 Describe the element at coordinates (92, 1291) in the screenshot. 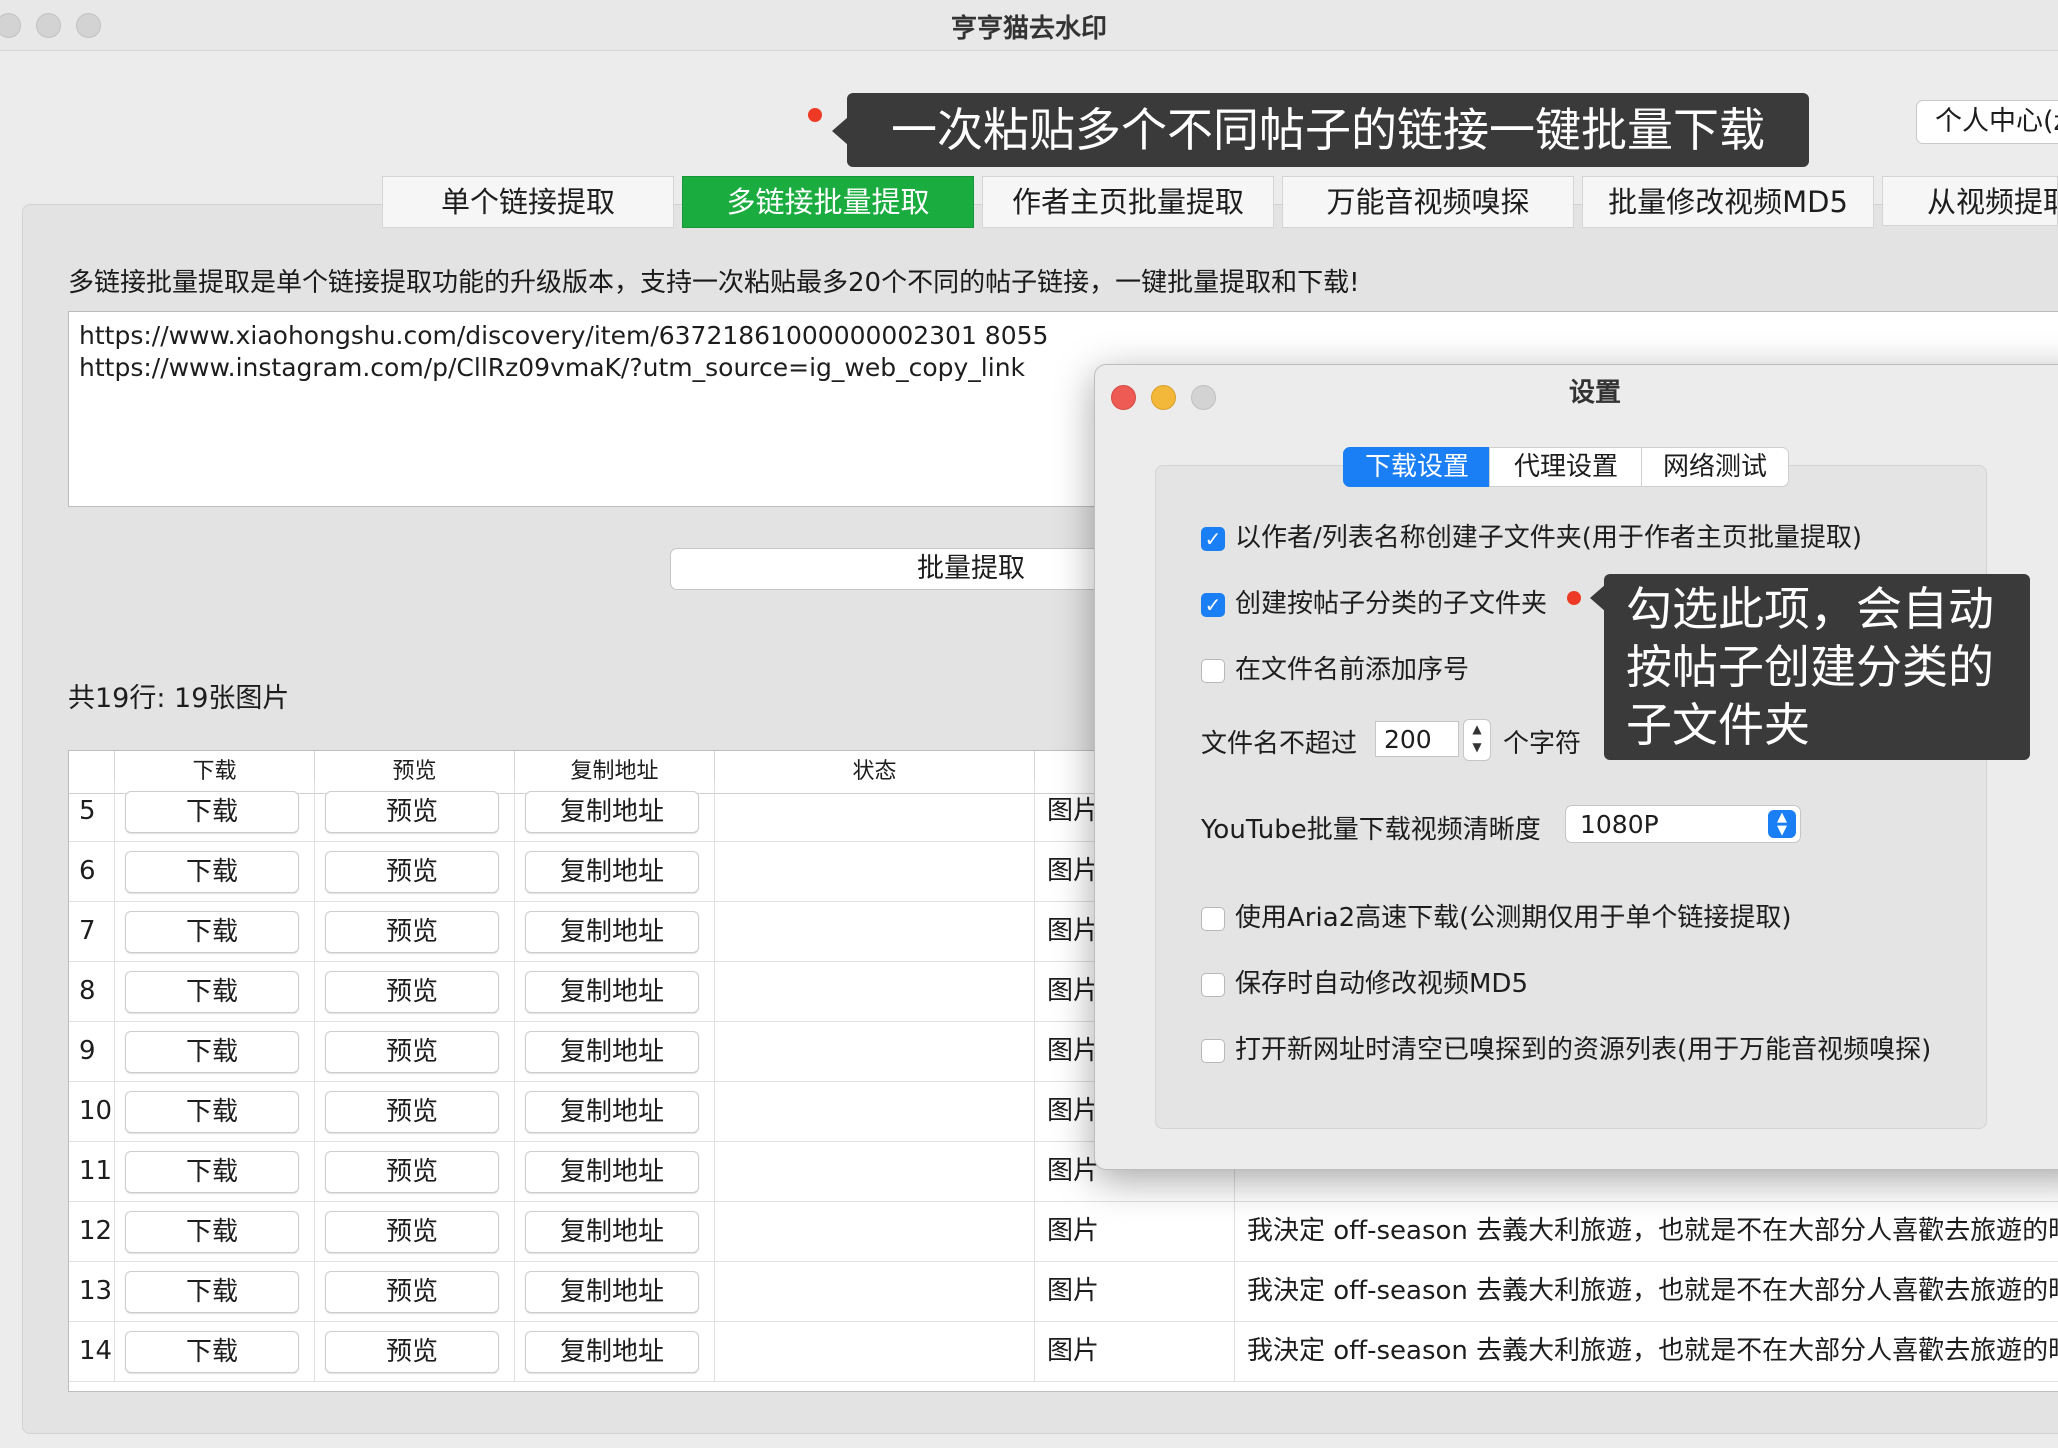

I see `row-index: 13` at that location.